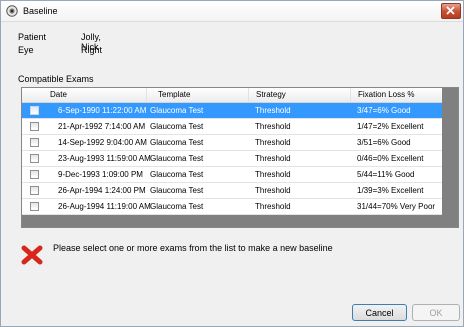 The width and height of the screenshot is (464, 327). I want to click on compatible-exams-label: Compatible Exams, so click(56, 79).